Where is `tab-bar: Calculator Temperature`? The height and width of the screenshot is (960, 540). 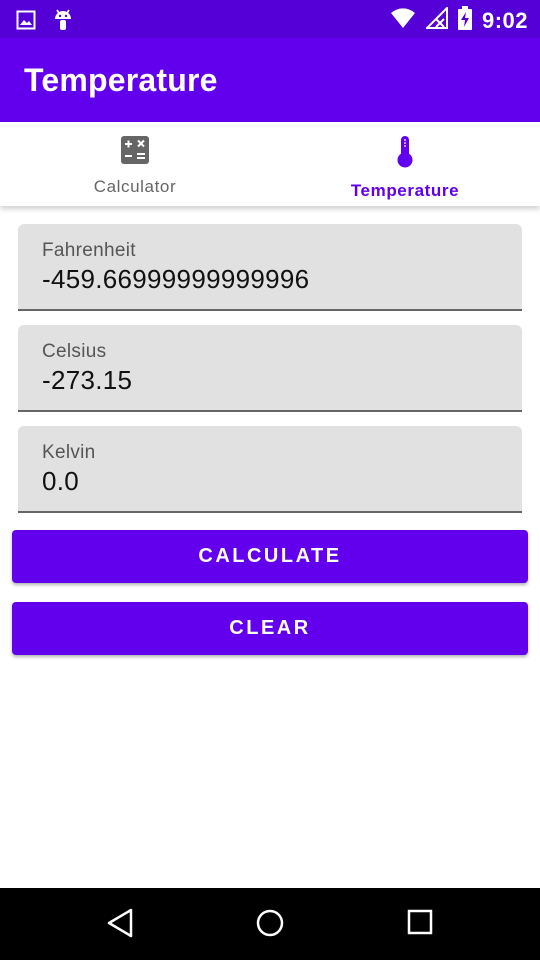 tab-bar: Calculator Temperature is located at coordinates (270, 164).